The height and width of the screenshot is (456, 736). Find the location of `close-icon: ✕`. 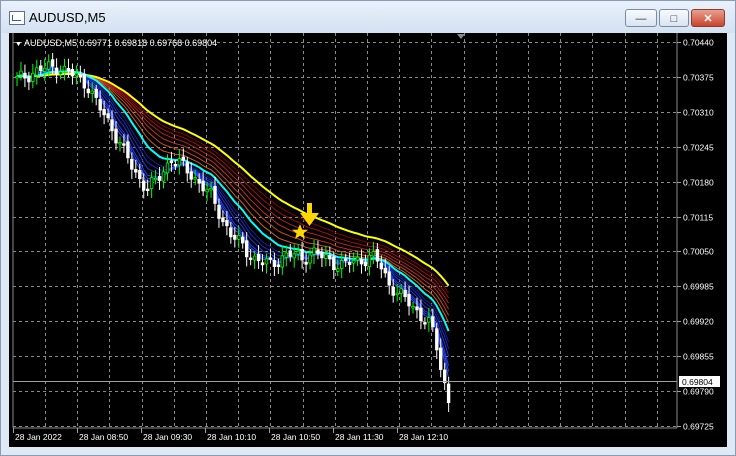

close-icon: ✕ is located at coordinates (708, 19).